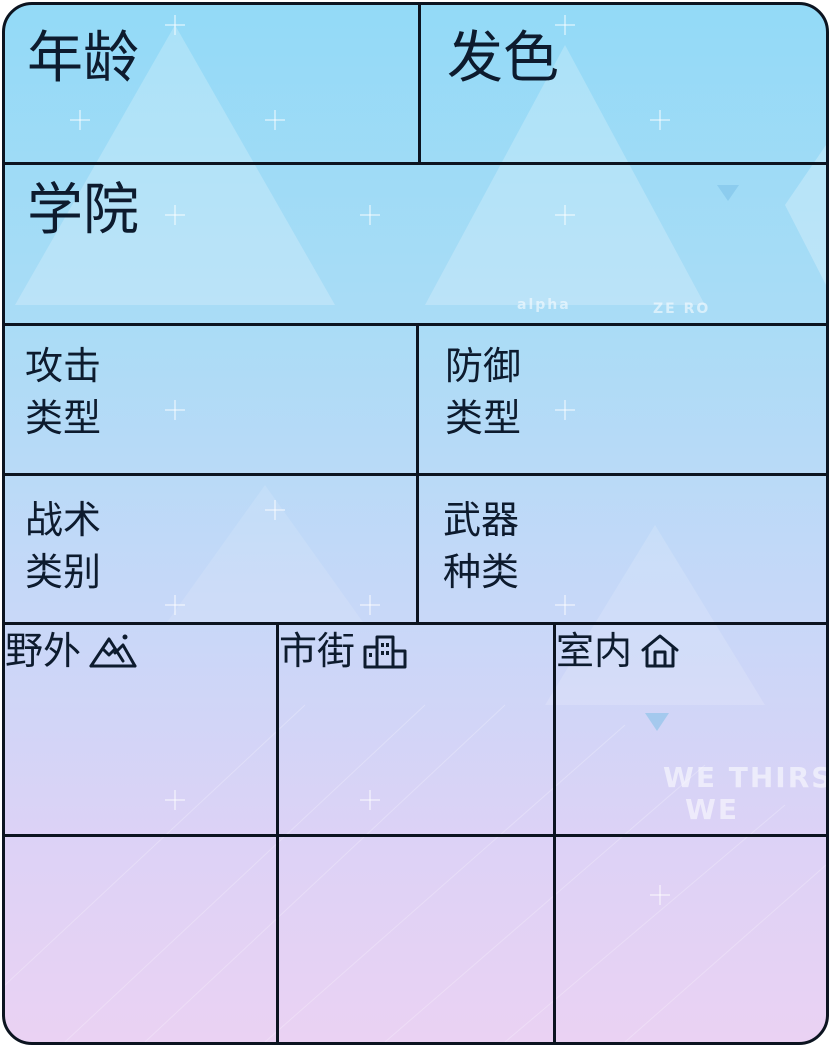  What do you see at coordinates (43, 651) in the screenshot?
I see `outdoor-label: 野外` at bounding box center [43, 651].